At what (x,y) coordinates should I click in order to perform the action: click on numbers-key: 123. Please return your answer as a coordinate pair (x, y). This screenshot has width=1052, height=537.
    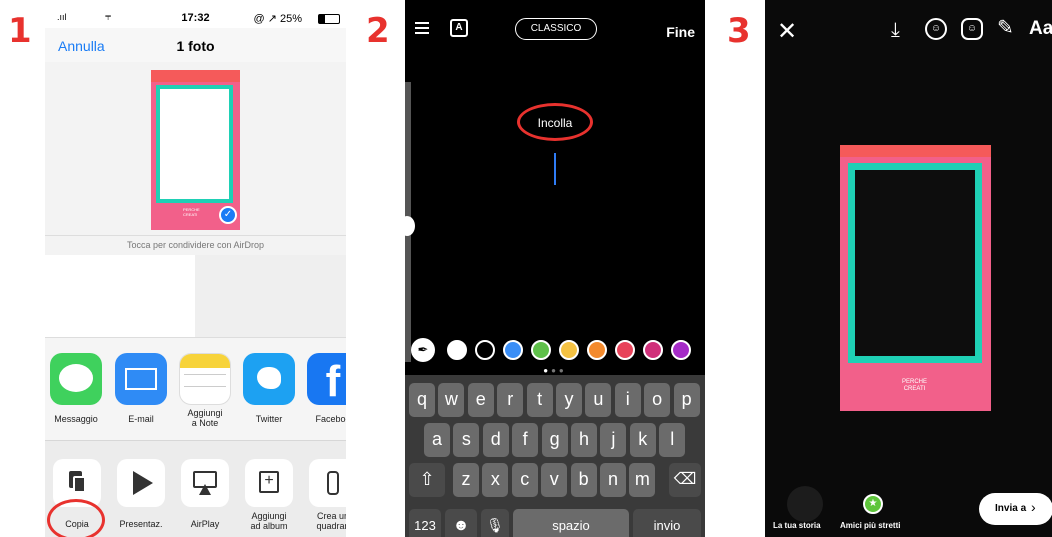
    Looking at the image, I should click on (425, 523).